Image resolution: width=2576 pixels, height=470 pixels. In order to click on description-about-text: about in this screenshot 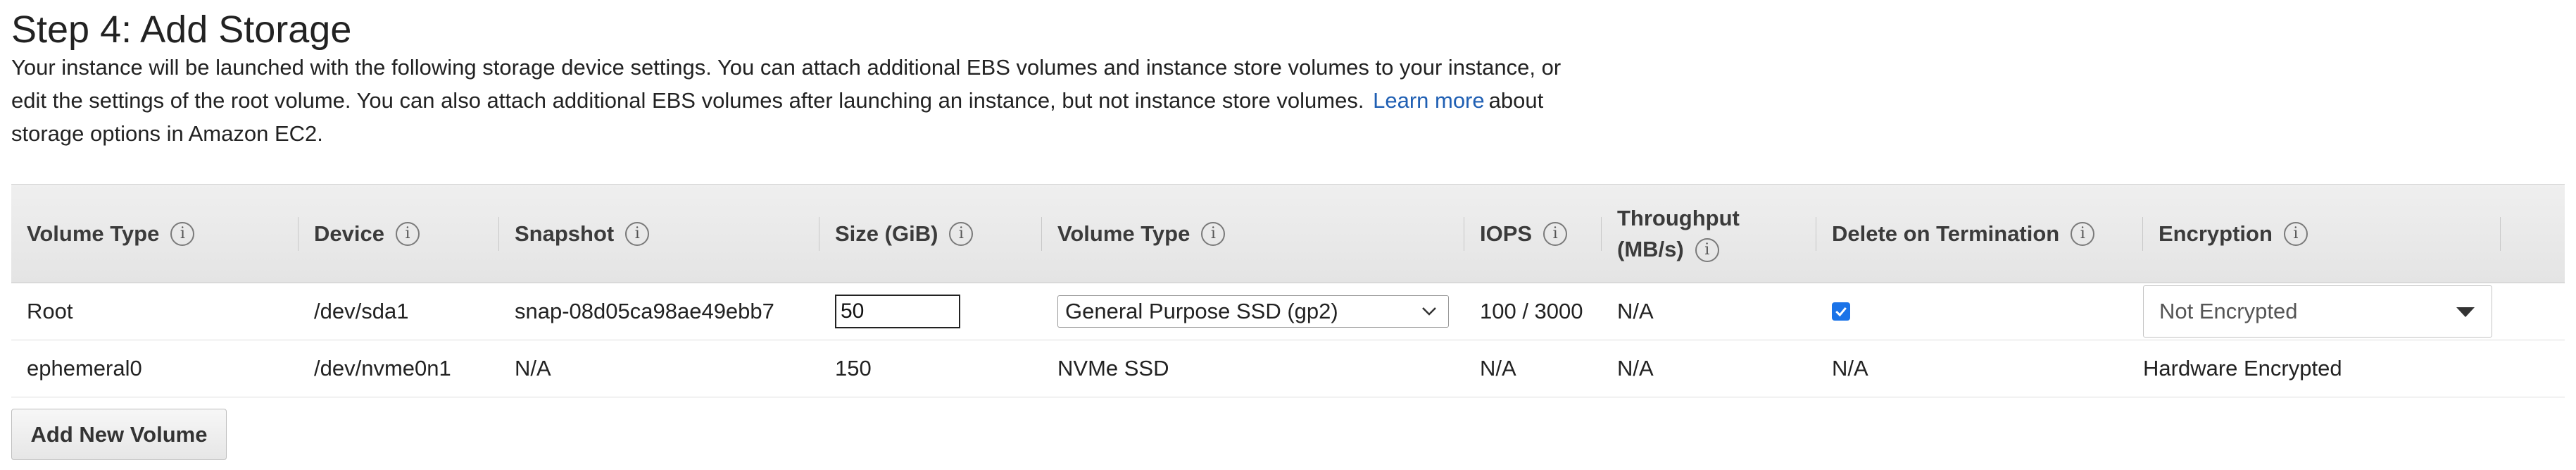, I will do `click(1516, 100)`.